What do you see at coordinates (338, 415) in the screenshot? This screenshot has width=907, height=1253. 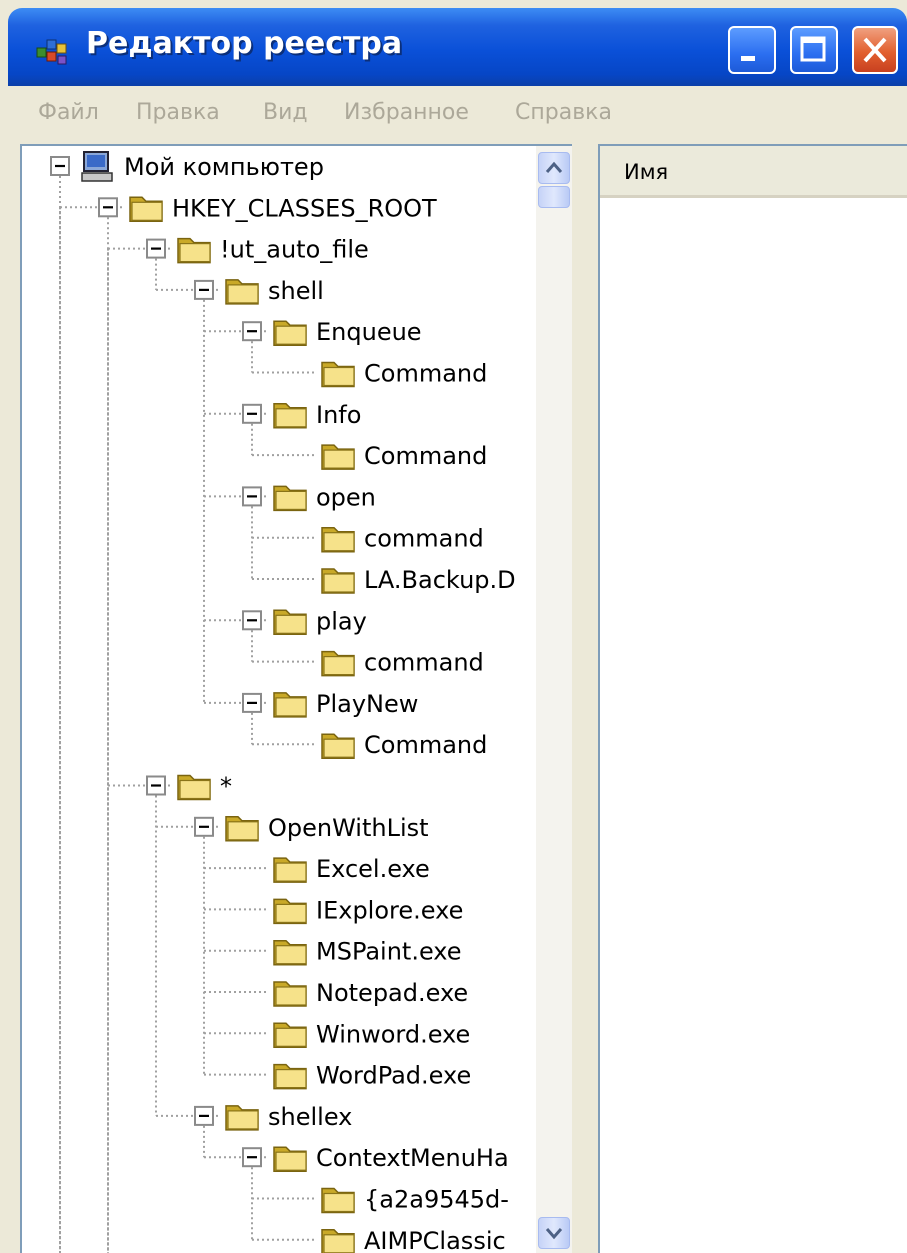 I see `tree-node-label: Info` at bounding box center [338, 415].